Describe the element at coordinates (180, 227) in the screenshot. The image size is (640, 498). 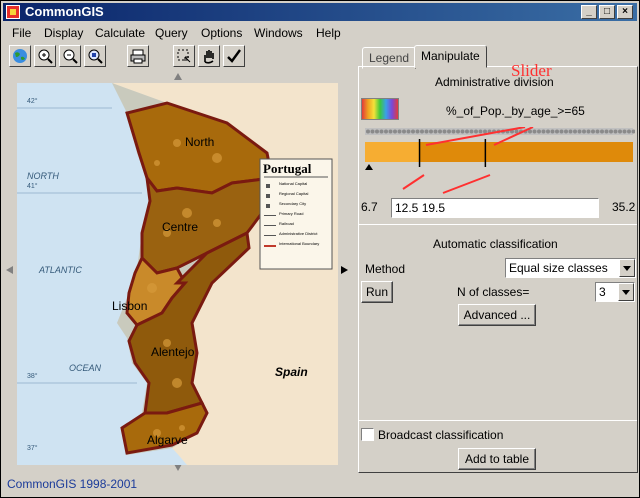
I see `region-label-centre: Centre` at that location.